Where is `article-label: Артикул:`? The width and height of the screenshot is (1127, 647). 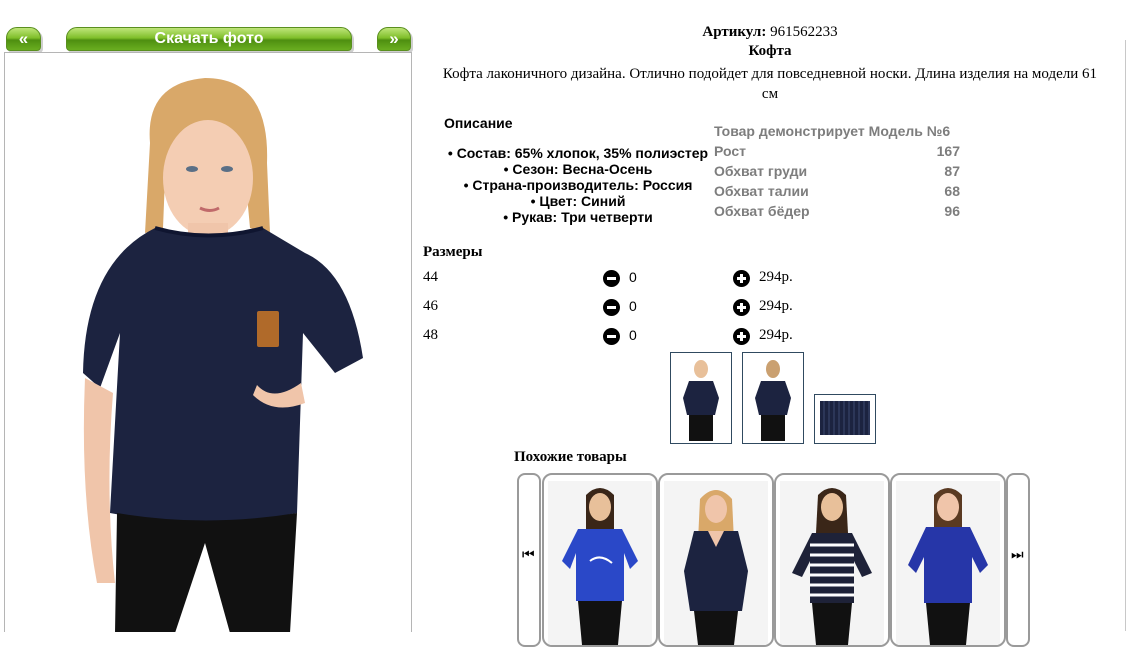 article-label: Артикул: is located at coordinates (734, 32).